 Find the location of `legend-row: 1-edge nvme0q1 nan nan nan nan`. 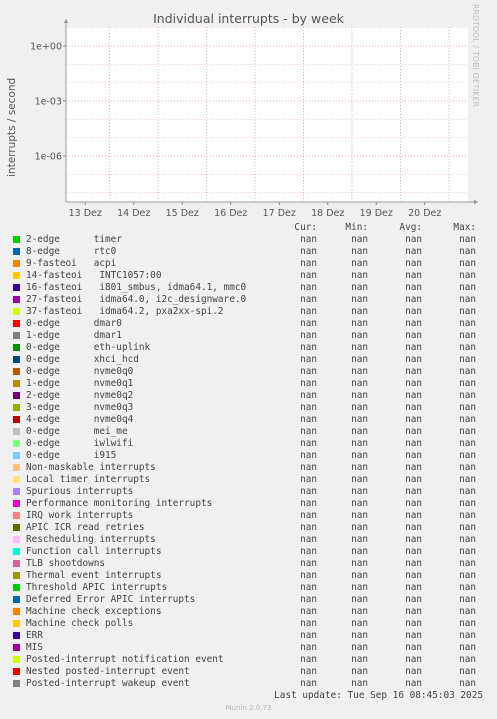

legend-row: 1-edge nvme0q1 nan nan nan nan is located at coordinates (248, 384).